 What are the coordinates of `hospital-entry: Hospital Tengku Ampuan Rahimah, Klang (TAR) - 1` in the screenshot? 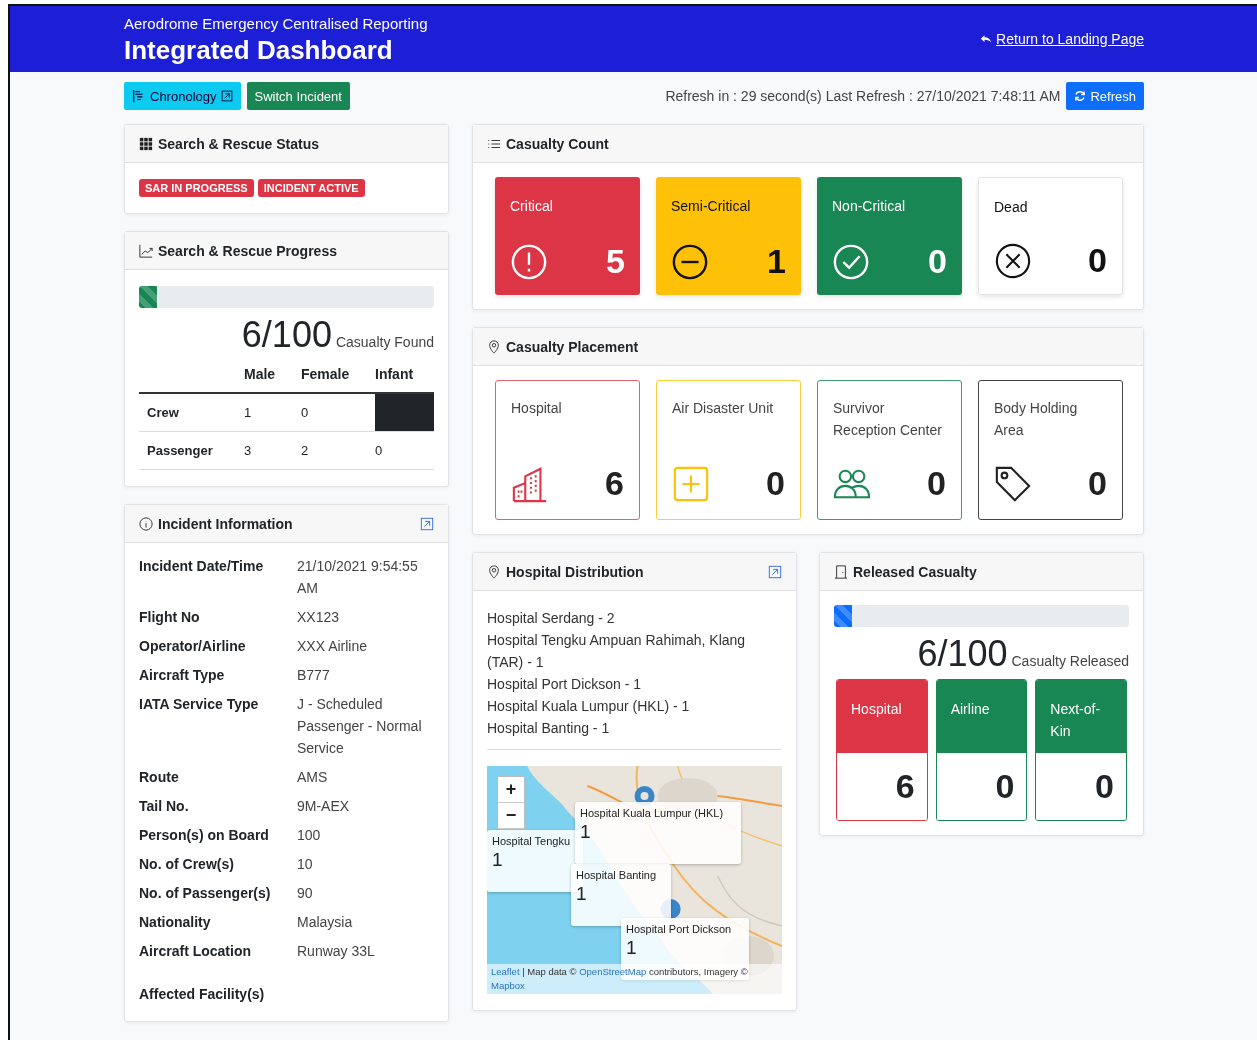 It's located at (617, 651).